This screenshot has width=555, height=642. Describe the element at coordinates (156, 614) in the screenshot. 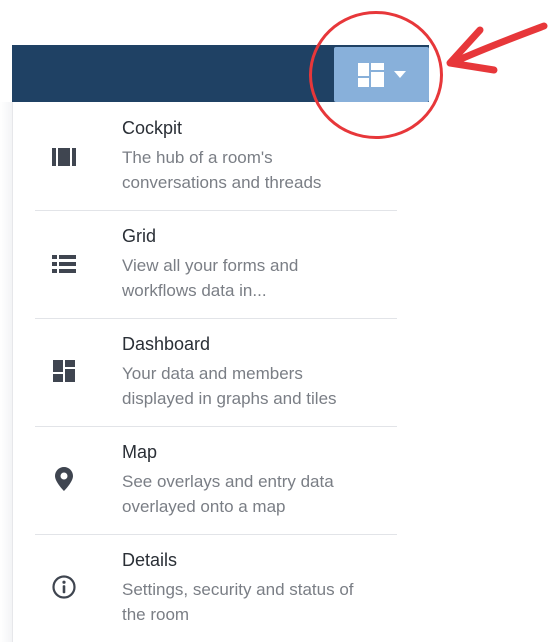

I see `menu-item-description-line: the room` at that location.